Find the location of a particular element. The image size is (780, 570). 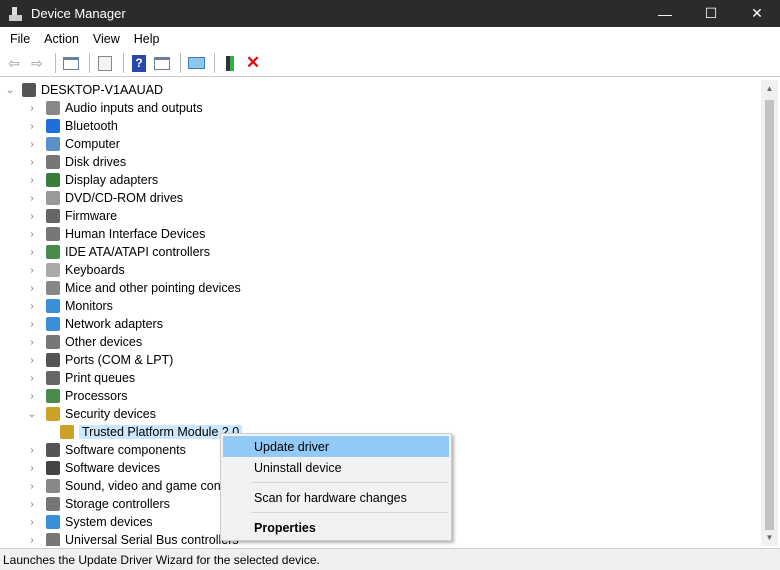

tree-item: › Universal Serial Bus controllers is located at coordinates (132, 538).